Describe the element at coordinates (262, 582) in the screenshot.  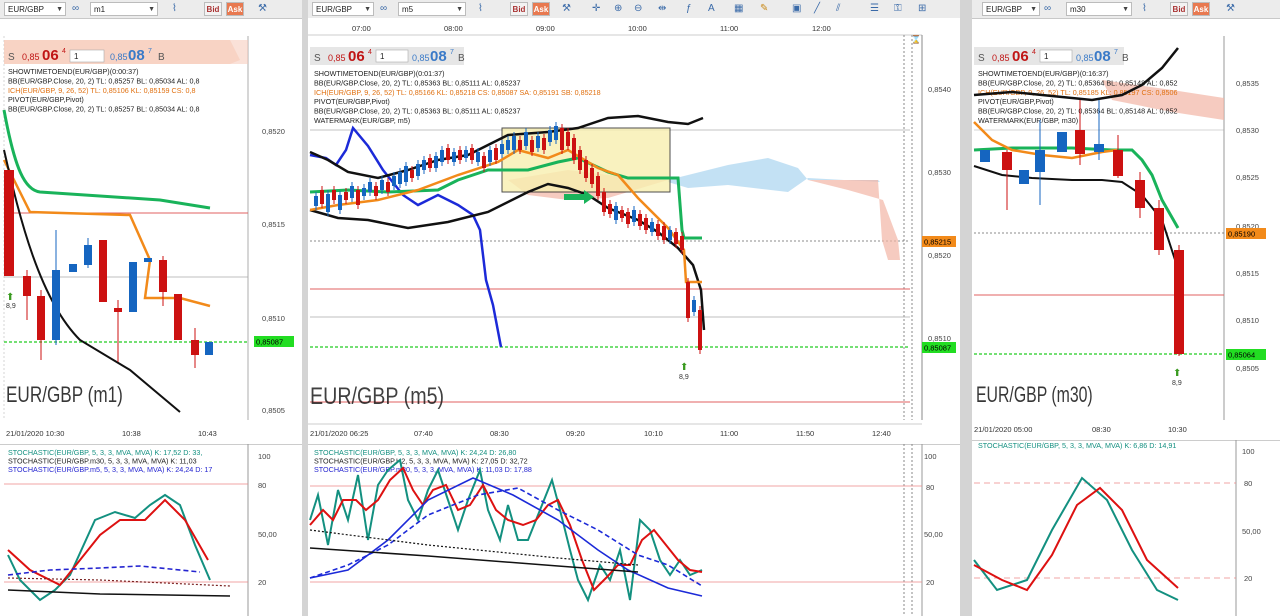
I see `svg-text: 20` at that location.